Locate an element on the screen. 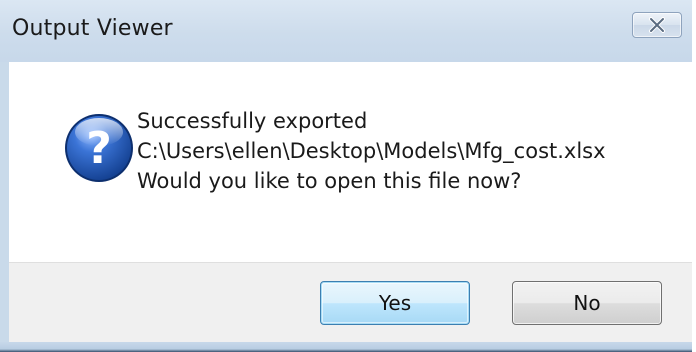  yes-button: Yes is located at coordinates (395, 303).